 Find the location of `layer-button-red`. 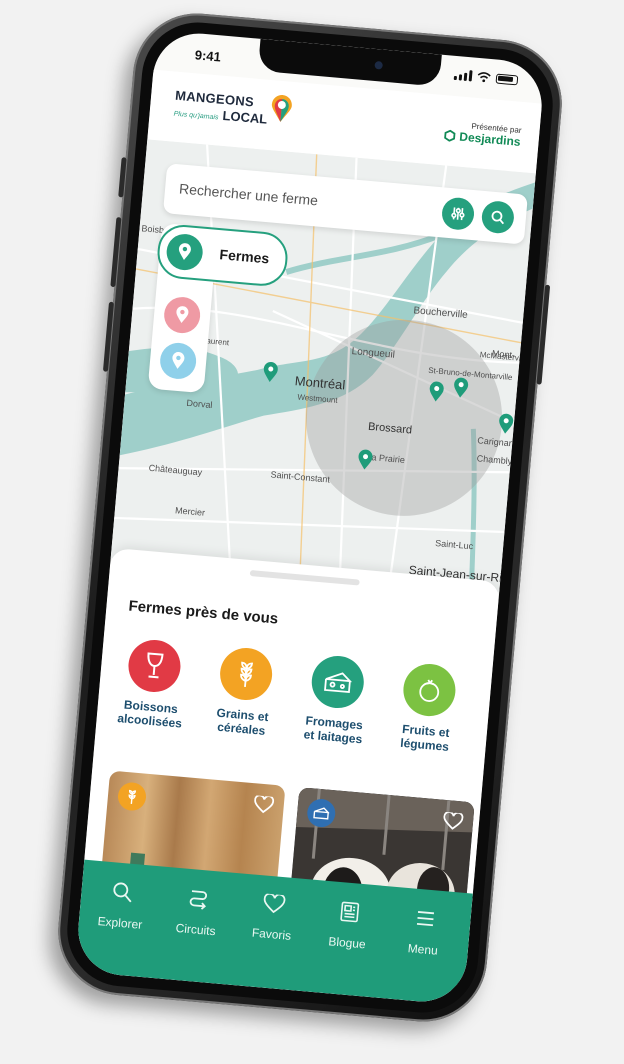

layer-button-red is located at coordinates (182, 315).